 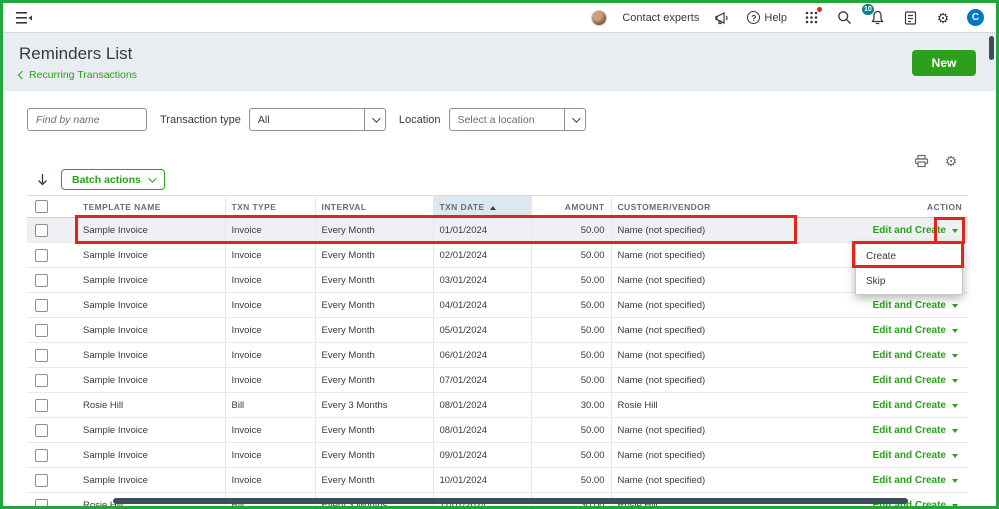 What do you see at coordinates (991, 48) in the screenshot?
I see `vertical-scrollbar` at bounding box center [991, 48].